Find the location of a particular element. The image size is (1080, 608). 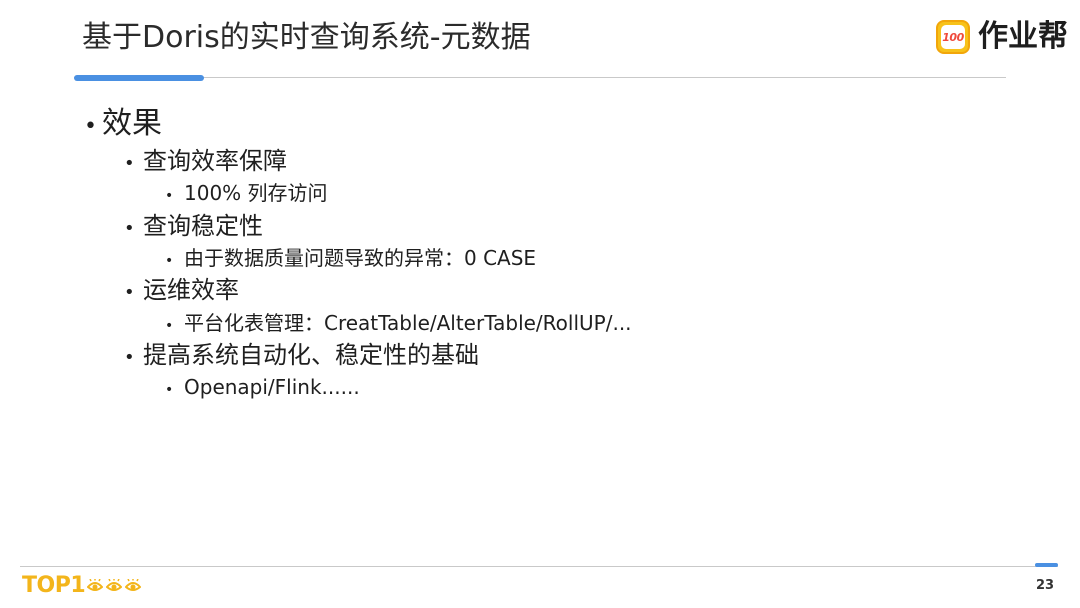

footer-accent-bar is located at coordinates (1046, 565).